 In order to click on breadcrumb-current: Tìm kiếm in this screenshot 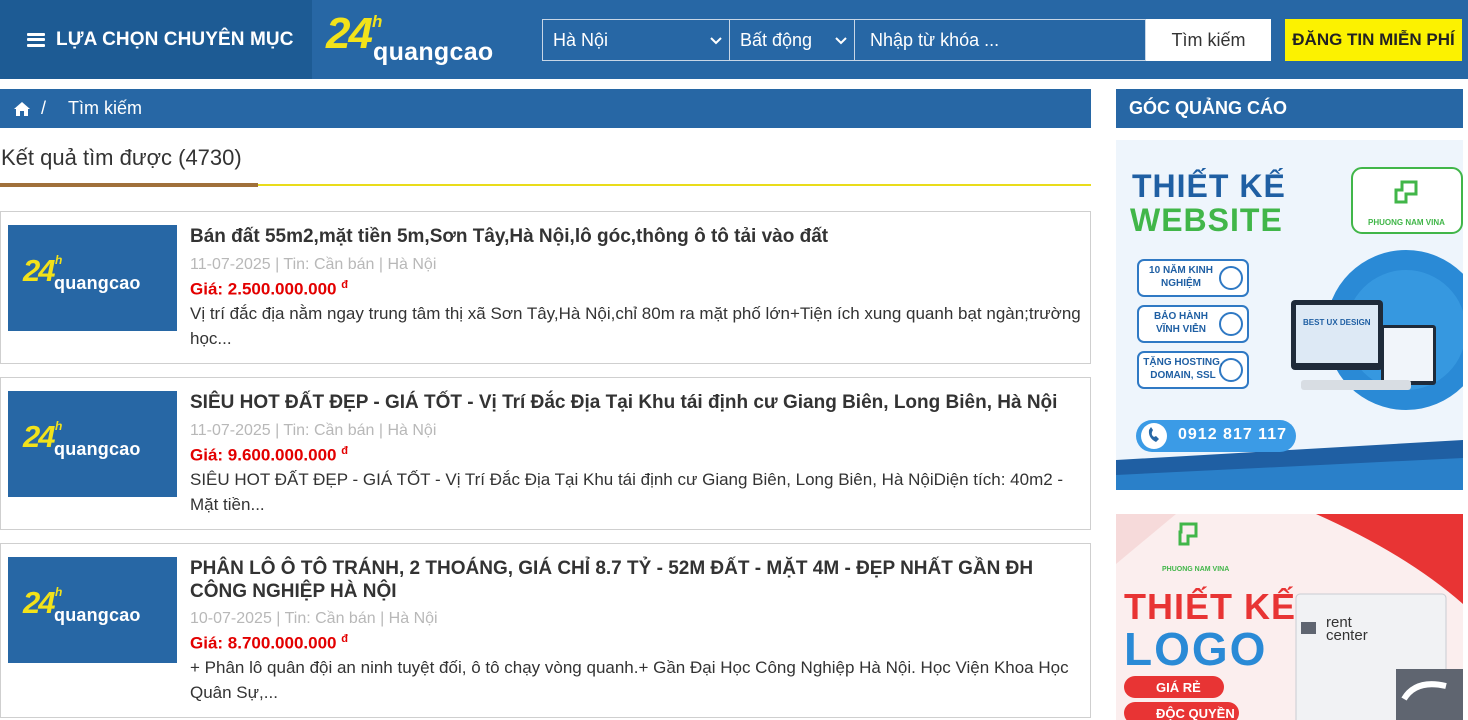, I will do `click(105, 108)`.